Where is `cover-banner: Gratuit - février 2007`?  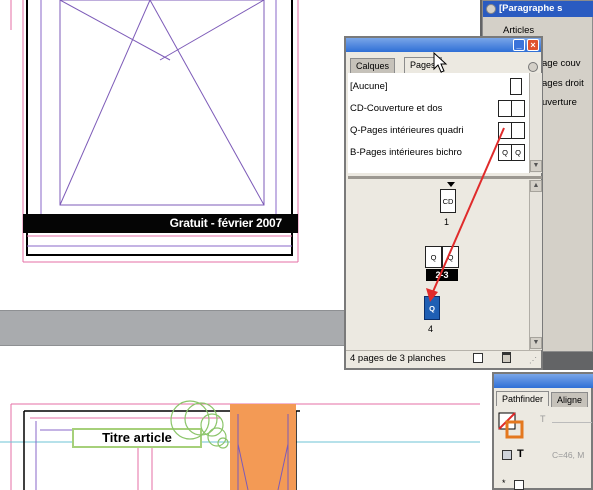 cover-banner: Gratuit - février 2007 is located at coordinates (160, 223).